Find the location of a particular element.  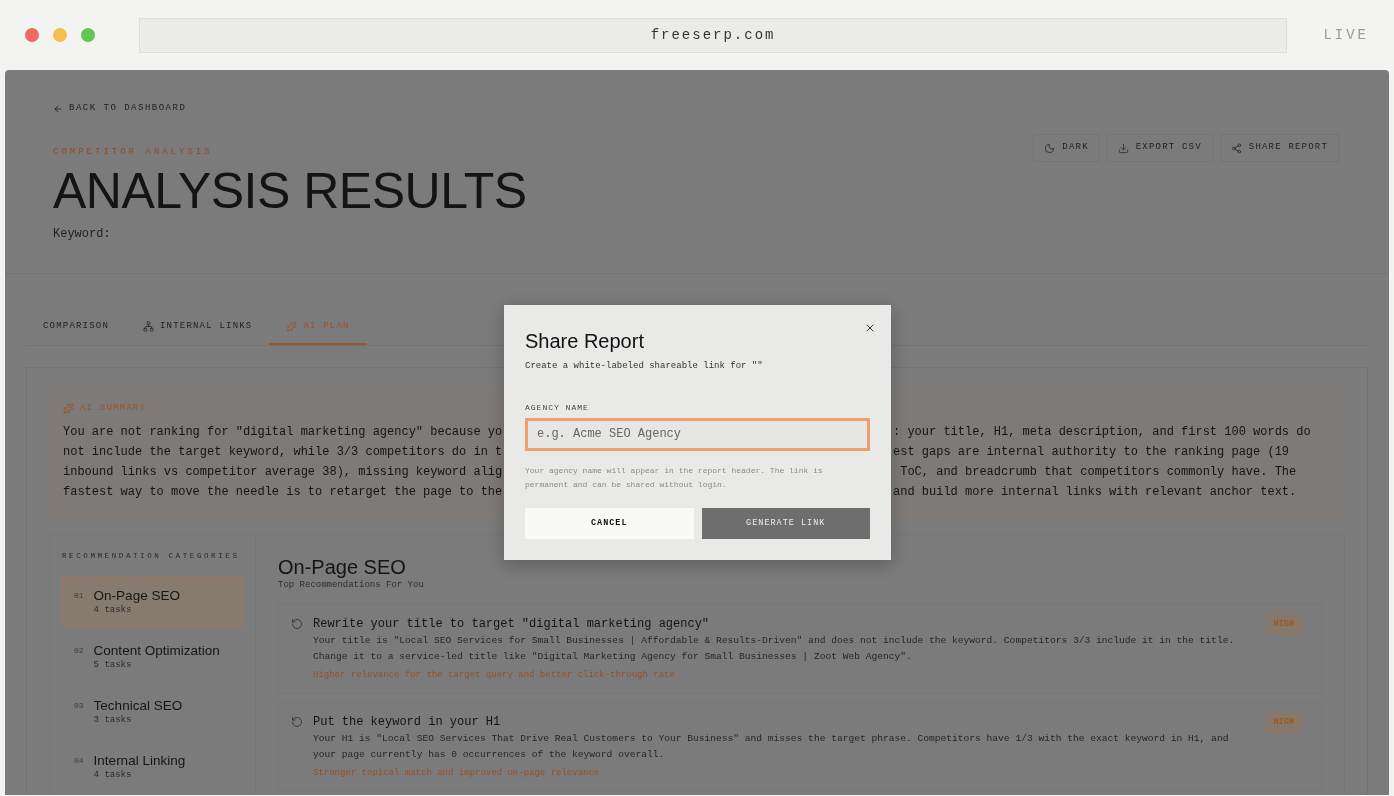

summary-text: You are not ranking for "digital marketing agency" because yo is located at coordinates (283, 432).